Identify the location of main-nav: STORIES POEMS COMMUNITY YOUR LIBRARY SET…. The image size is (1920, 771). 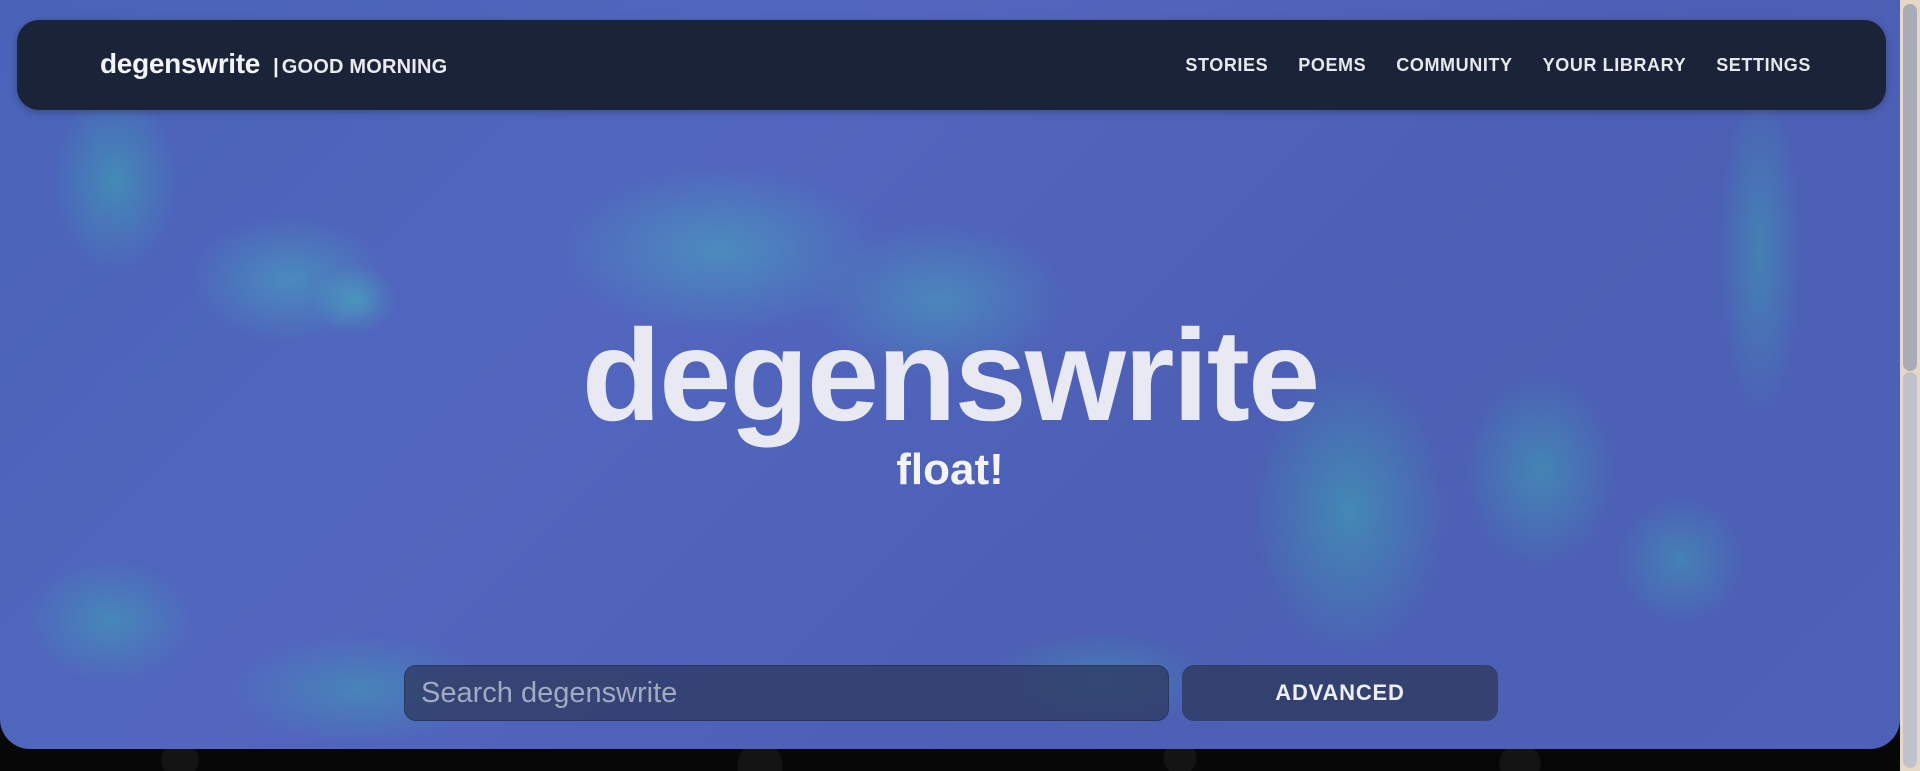
(1498, 65).